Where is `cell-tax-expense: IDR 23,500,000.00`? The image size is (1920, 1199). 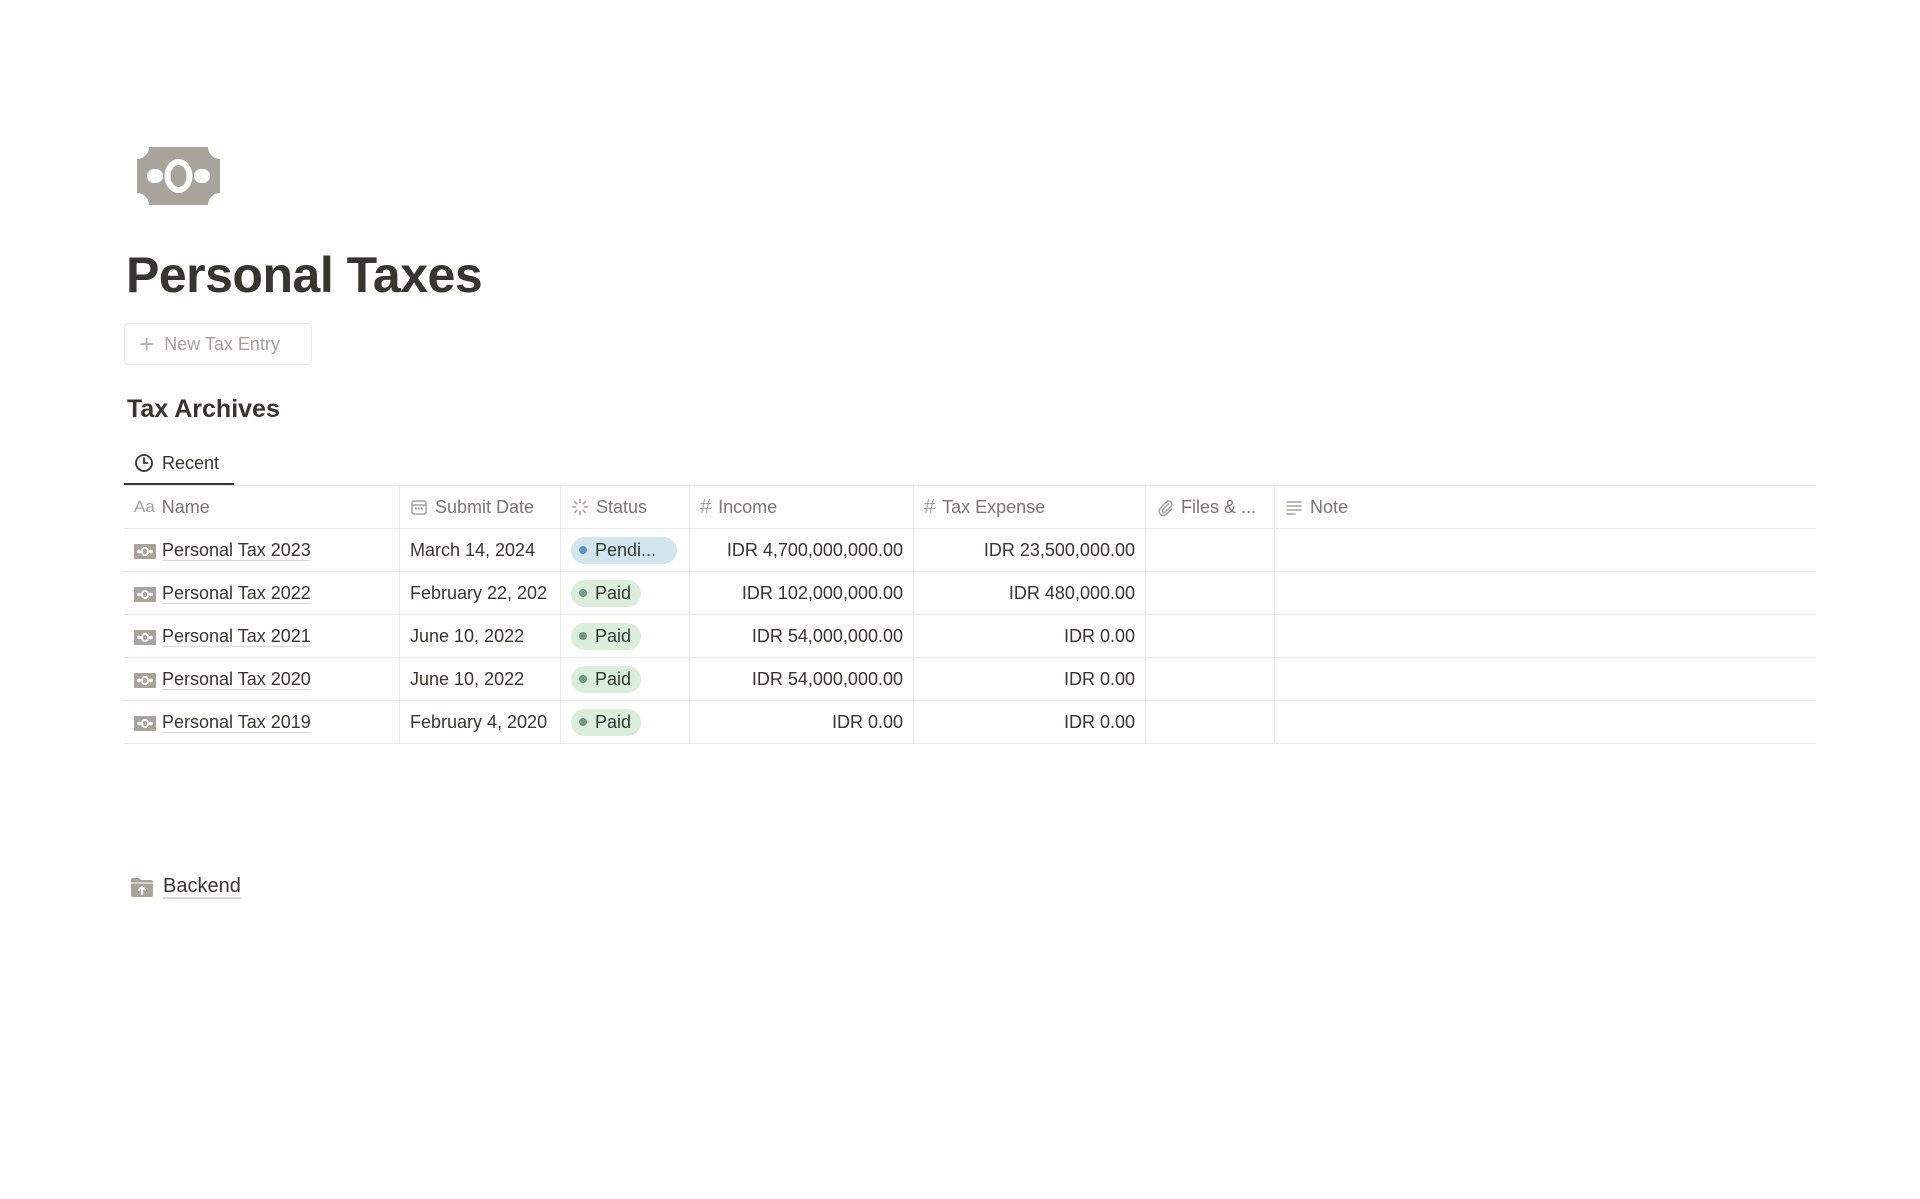 cell-tax-expense: IDR 23,500,000.00 is located at coordinates (1030, 550).